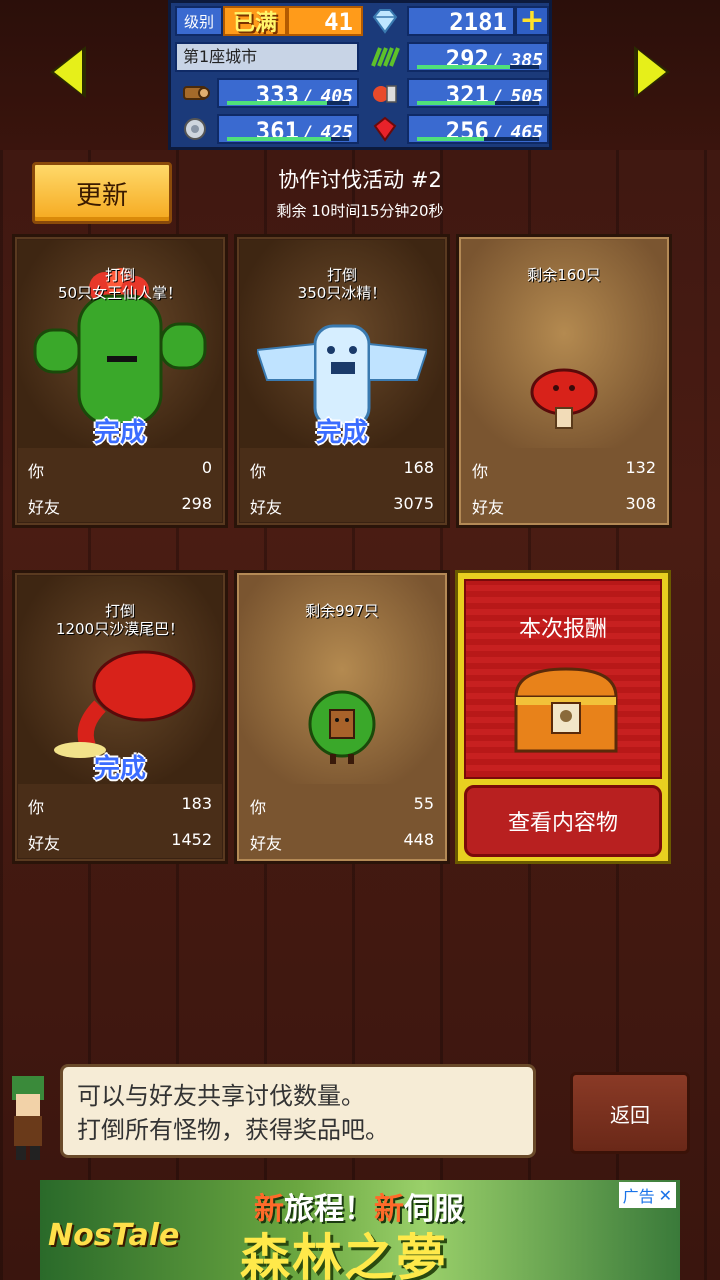 Image resolution: width=720 pixels, height=1280 pixels. Describe the element at coordinates (360, 180) in the screenshot. I see `event-title: 协作讨伐活动 #2` at that location.